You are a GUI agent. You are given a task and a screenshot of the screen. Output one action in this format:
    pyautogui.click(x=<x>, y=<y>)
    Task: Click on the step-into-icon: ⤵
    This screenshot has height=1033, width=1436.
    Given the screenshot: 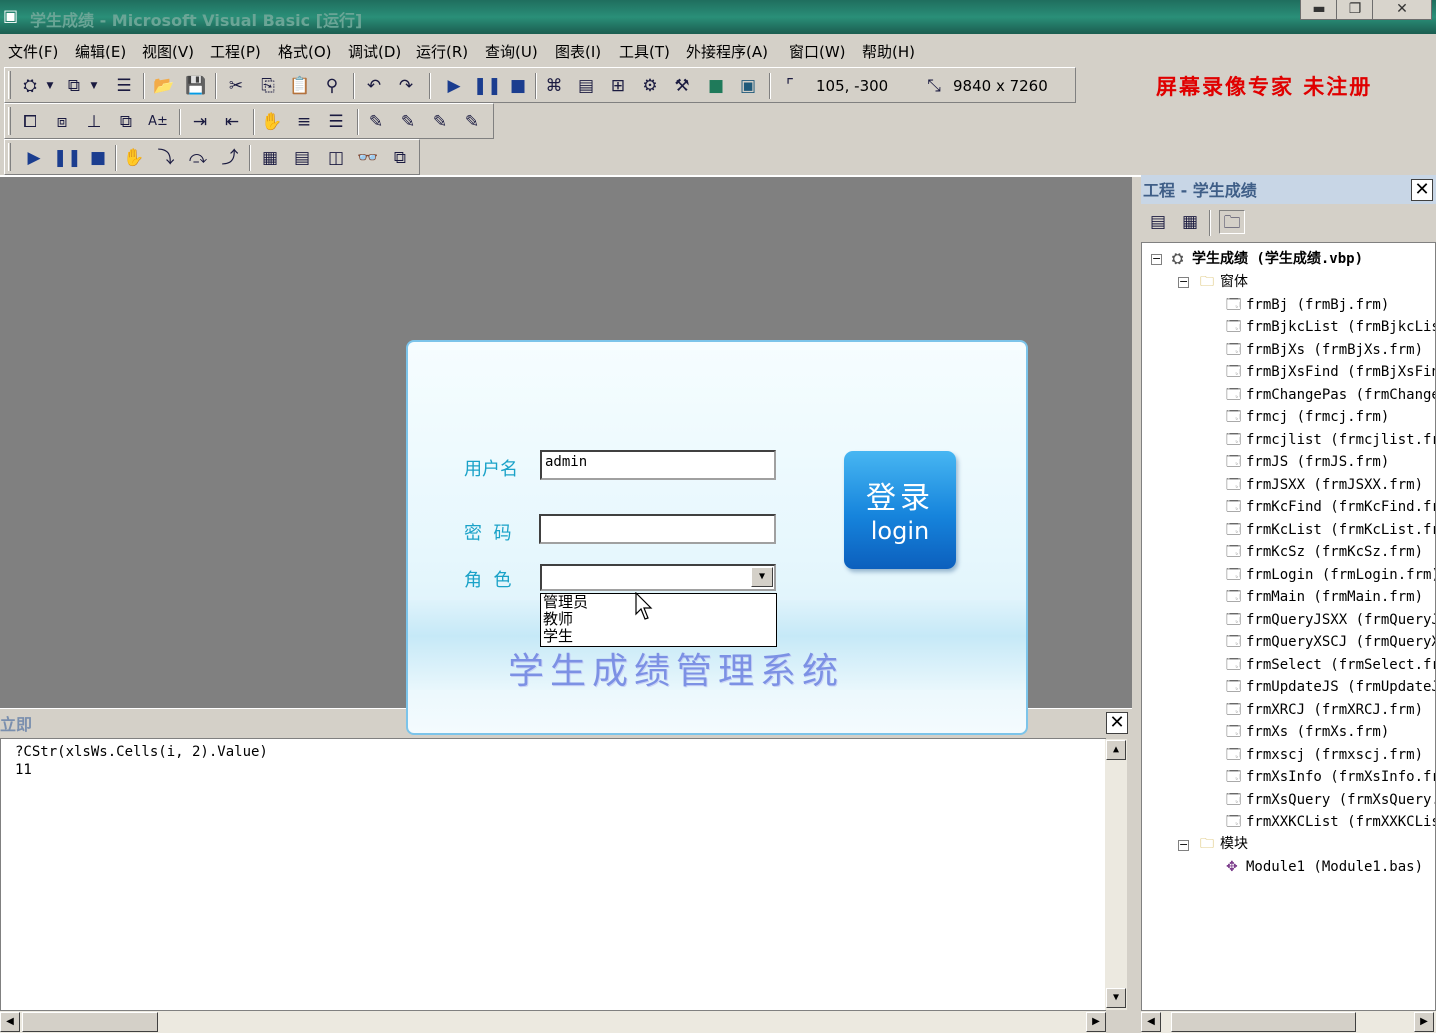 What is the action you would take?
    pyautogui.click(x=166, y=158)
    